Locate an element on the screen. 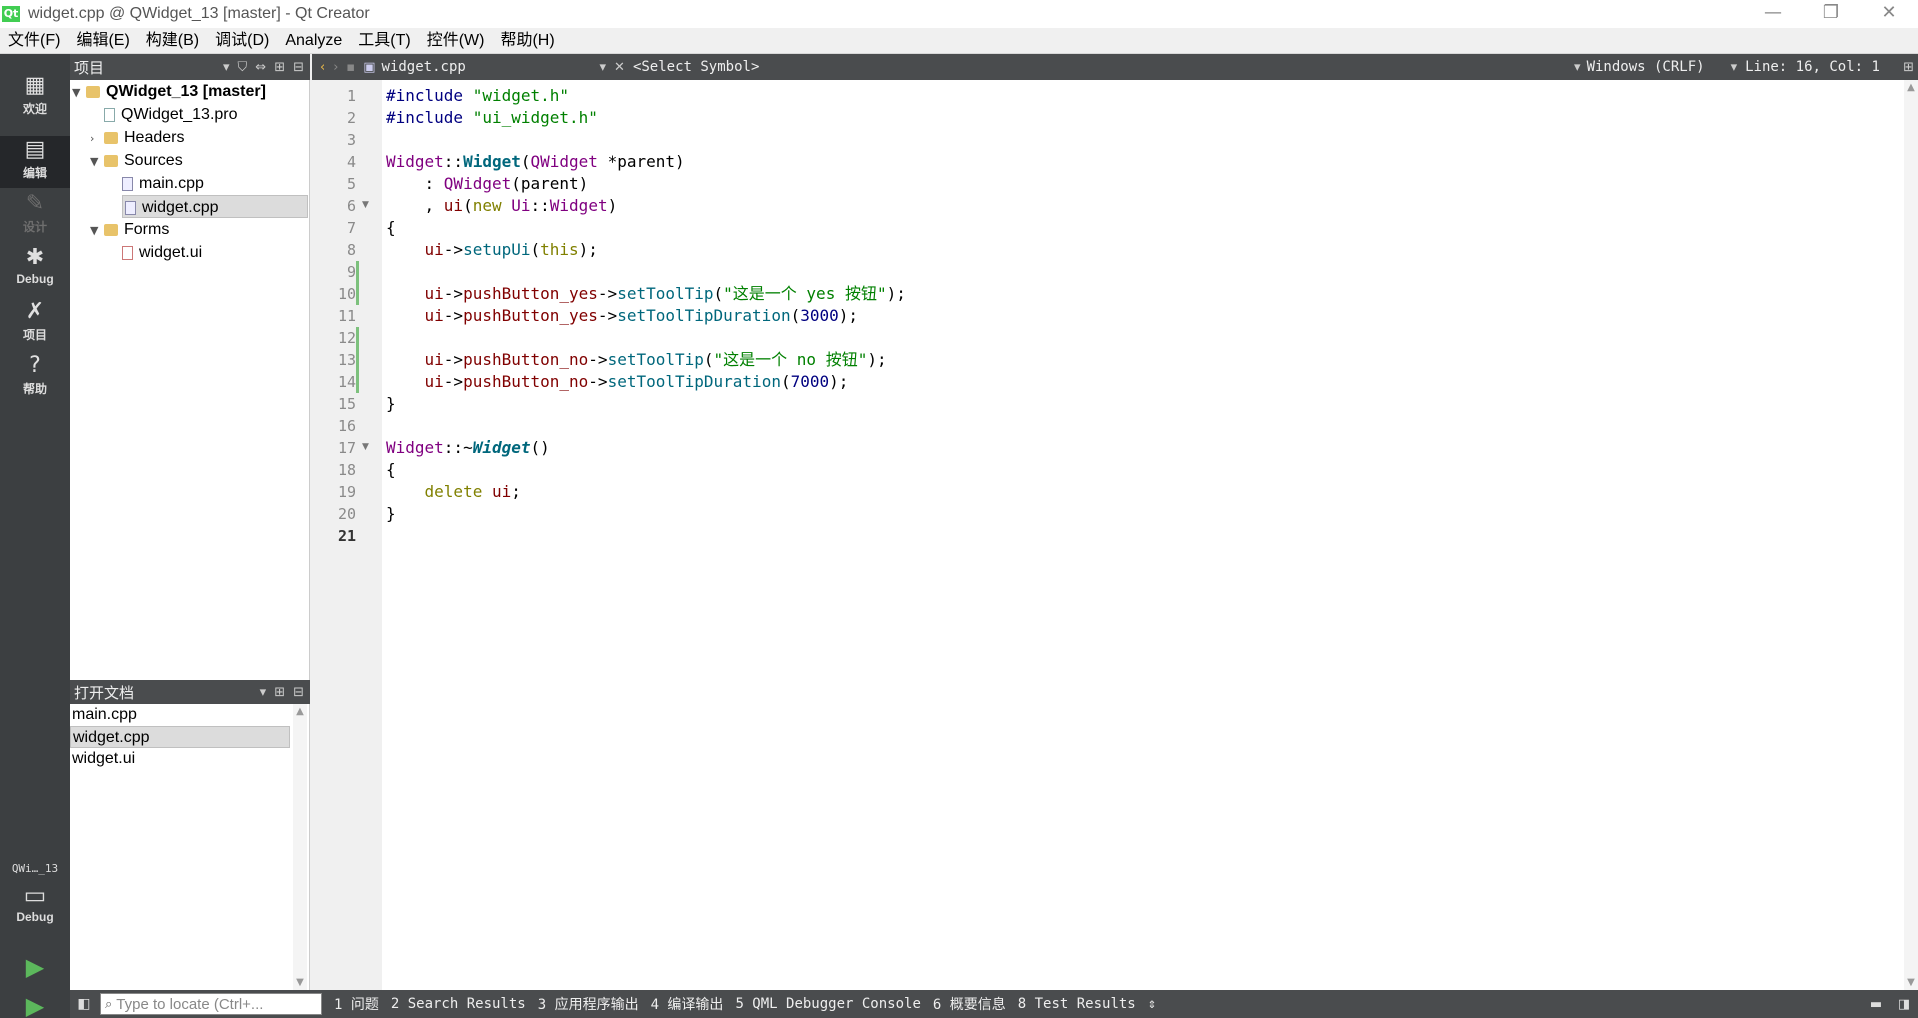  tree-item-widget-cpp: widget.cpp is located at coordinates (215, 206).